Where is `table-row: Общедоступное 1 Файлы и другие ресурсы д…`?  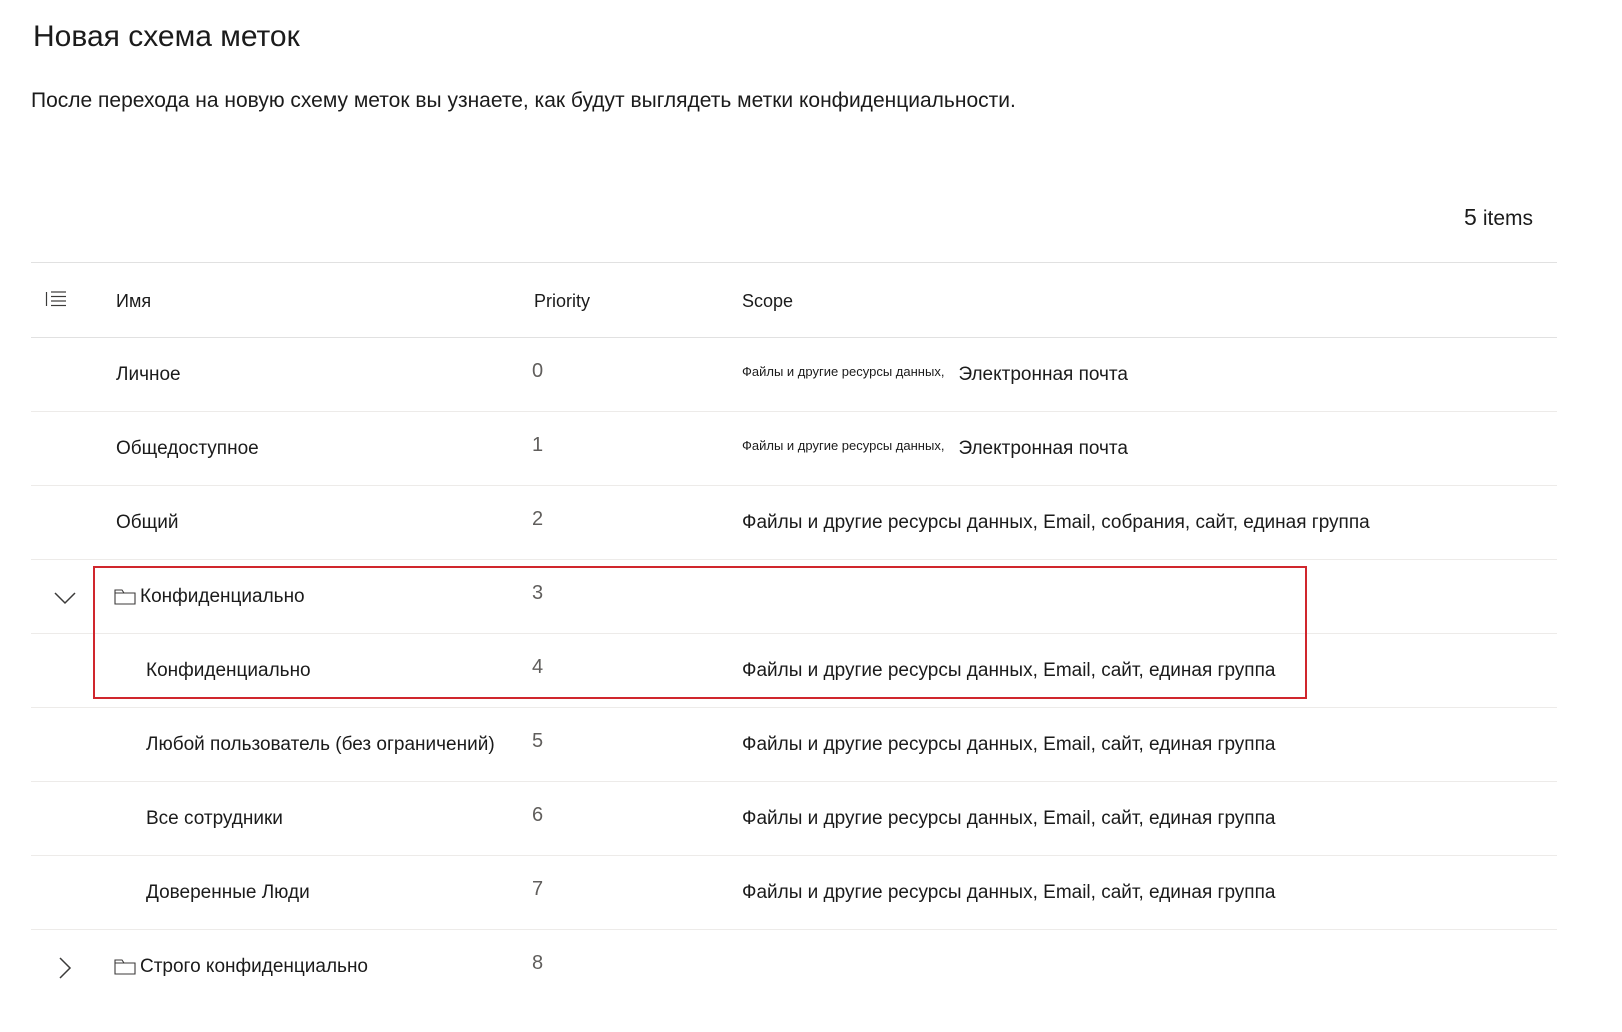 table-row: Общедоступное 1 Файлы и другие ресурсы д… is located at coordinates (794, 449).